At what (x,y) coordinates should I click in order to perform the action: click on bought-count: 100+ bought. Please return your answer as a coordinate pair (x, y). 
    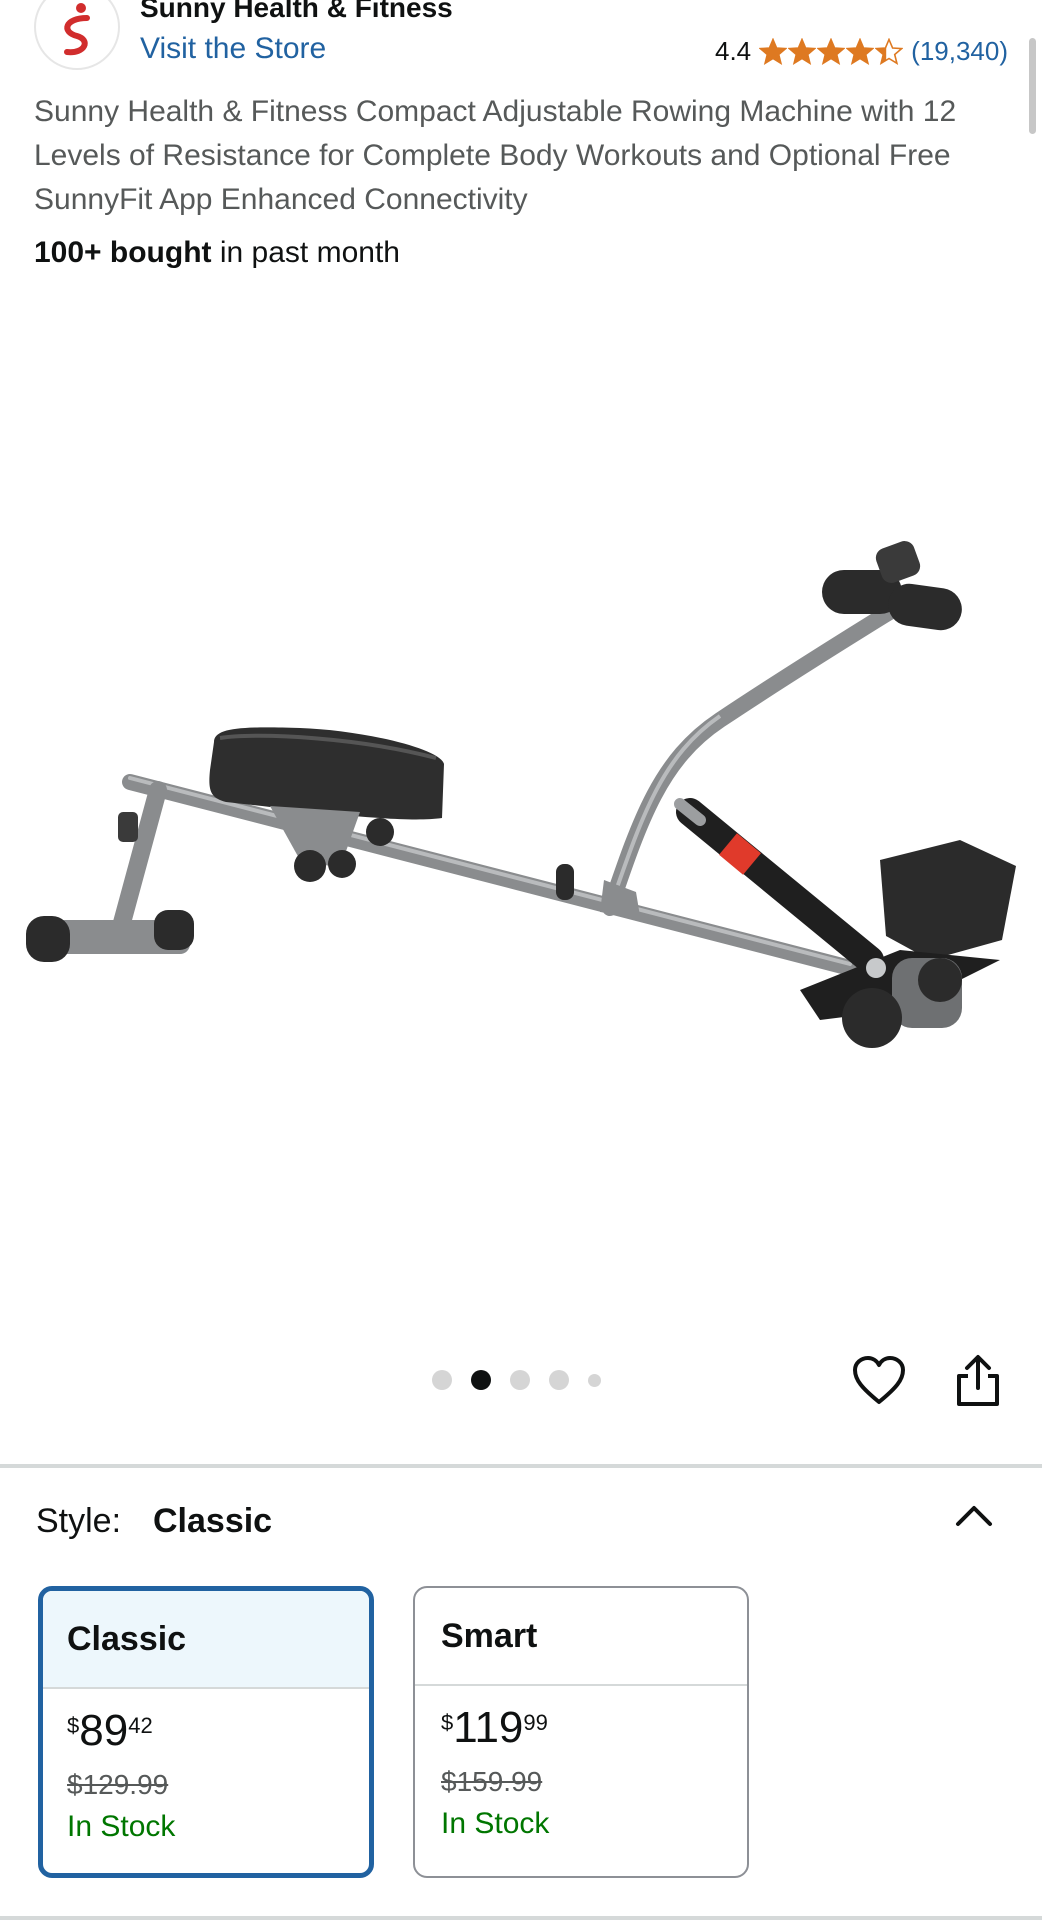
    Looking at the image, I should click on (123, 252).